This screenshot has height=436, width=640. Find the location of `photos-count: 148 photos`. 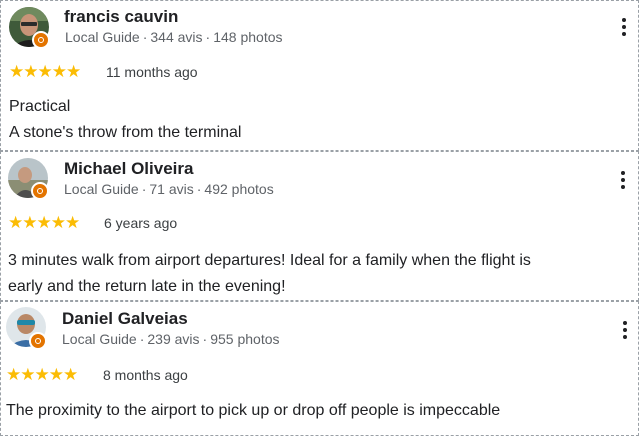

photos-count: 148 photos is located at coordinates (248, 37).